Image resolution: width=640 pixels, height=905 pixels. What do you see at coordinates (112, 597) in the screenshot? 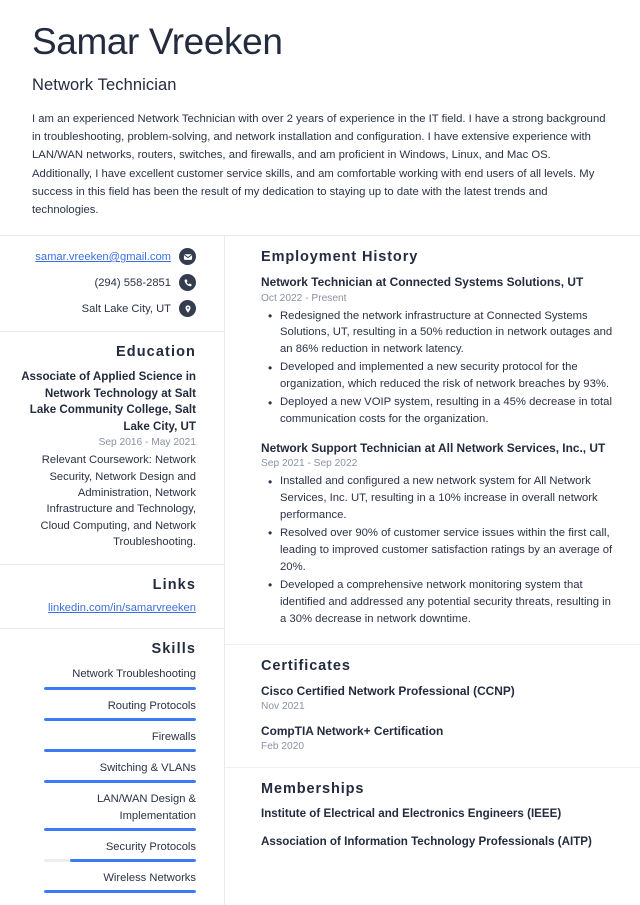
I see `links-section: Links linkedin.com/in/samarvreeken` at bounding box center [112, 597].